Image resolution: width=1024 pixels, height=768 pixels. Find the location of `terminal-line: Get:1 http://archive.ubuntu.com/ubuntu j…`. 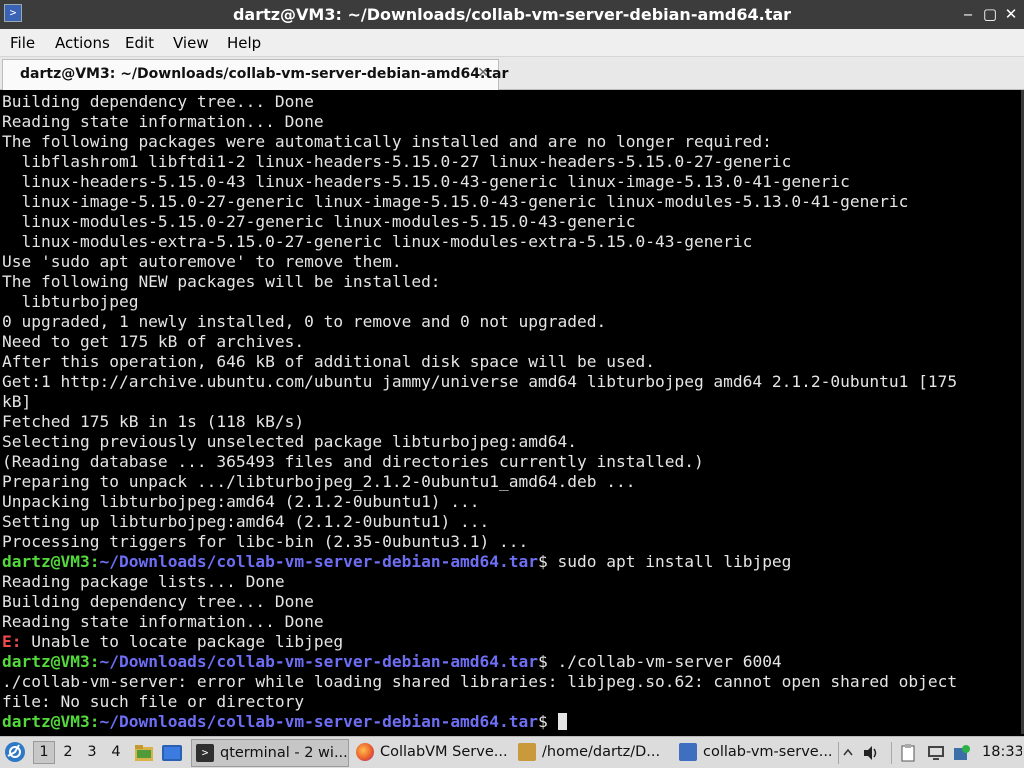

terminal-line: Get:1 http://archive.ubuntu.com/ubuntu j… is located at coordinates (480, 381).